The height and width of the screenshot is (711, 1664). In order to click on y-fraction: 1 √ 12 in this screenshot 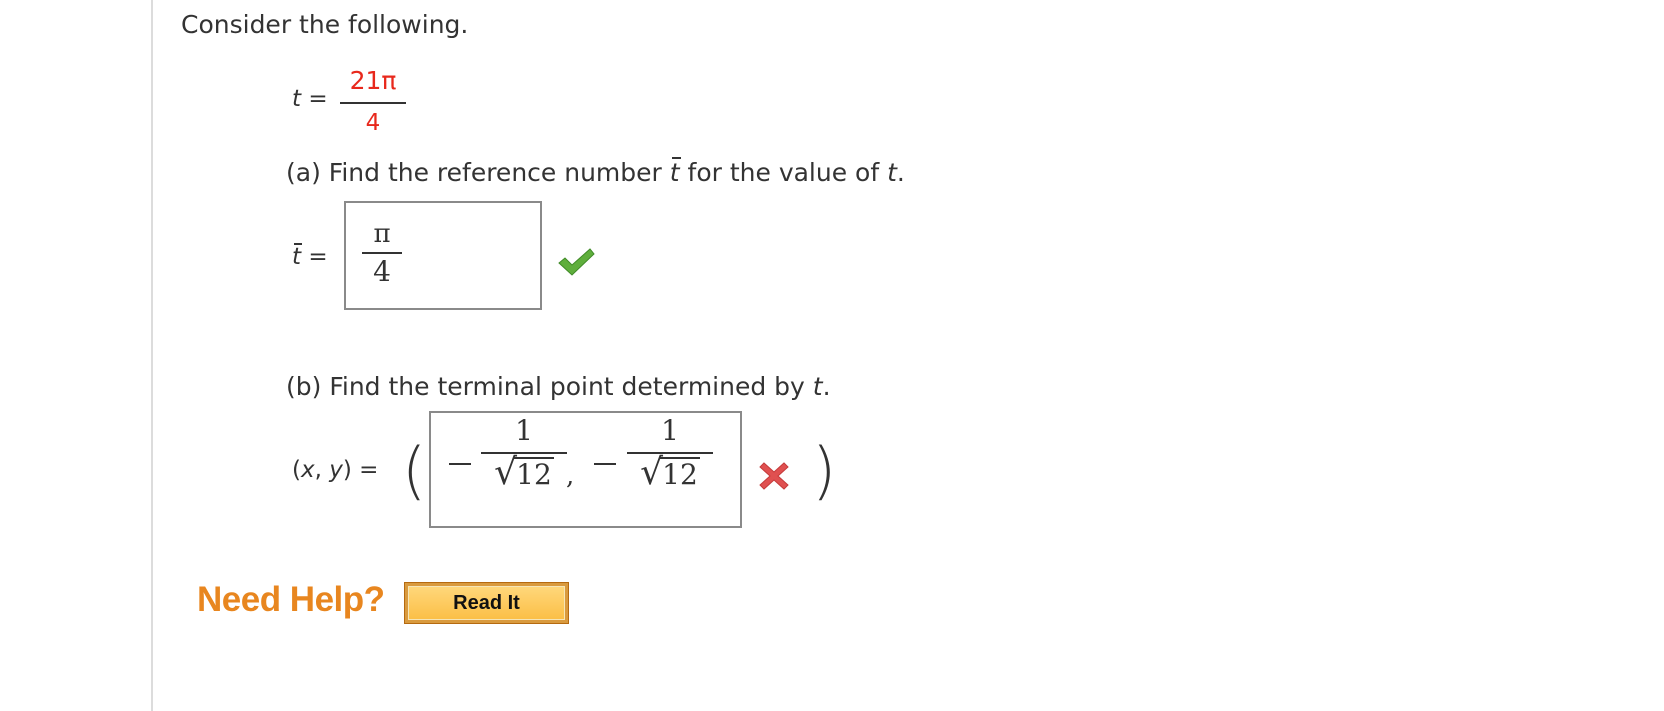, I will do `click(670, 453)`.